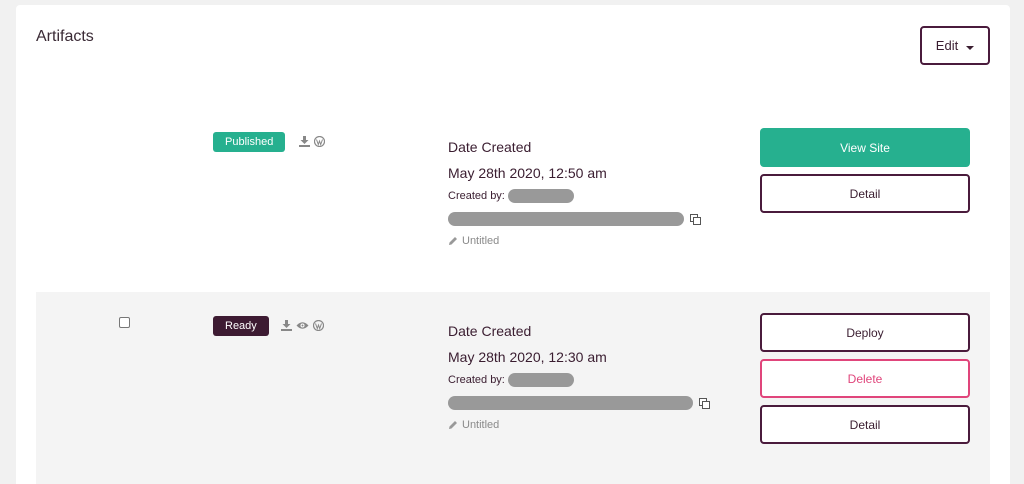 This screenshot has width=1024, height=484. I want to click on view-site-button: View Site, so click(865, 147).